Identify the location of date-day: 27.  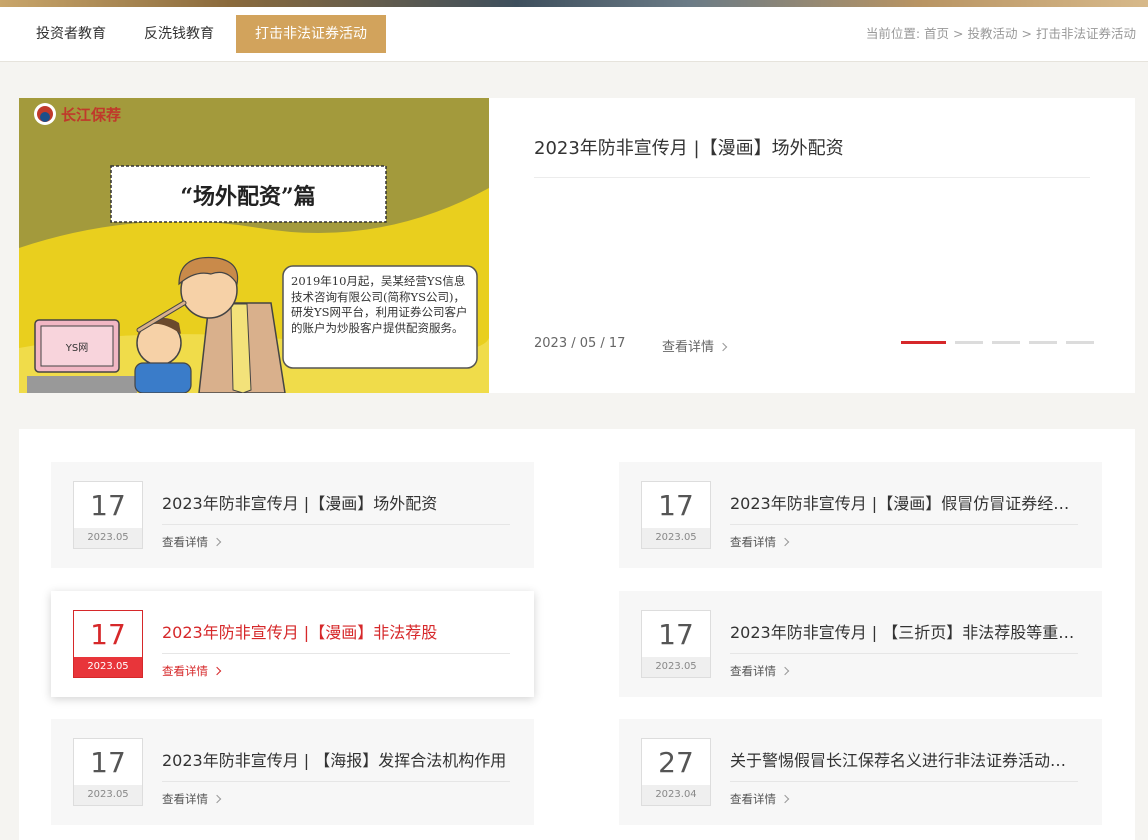
(676, 762).